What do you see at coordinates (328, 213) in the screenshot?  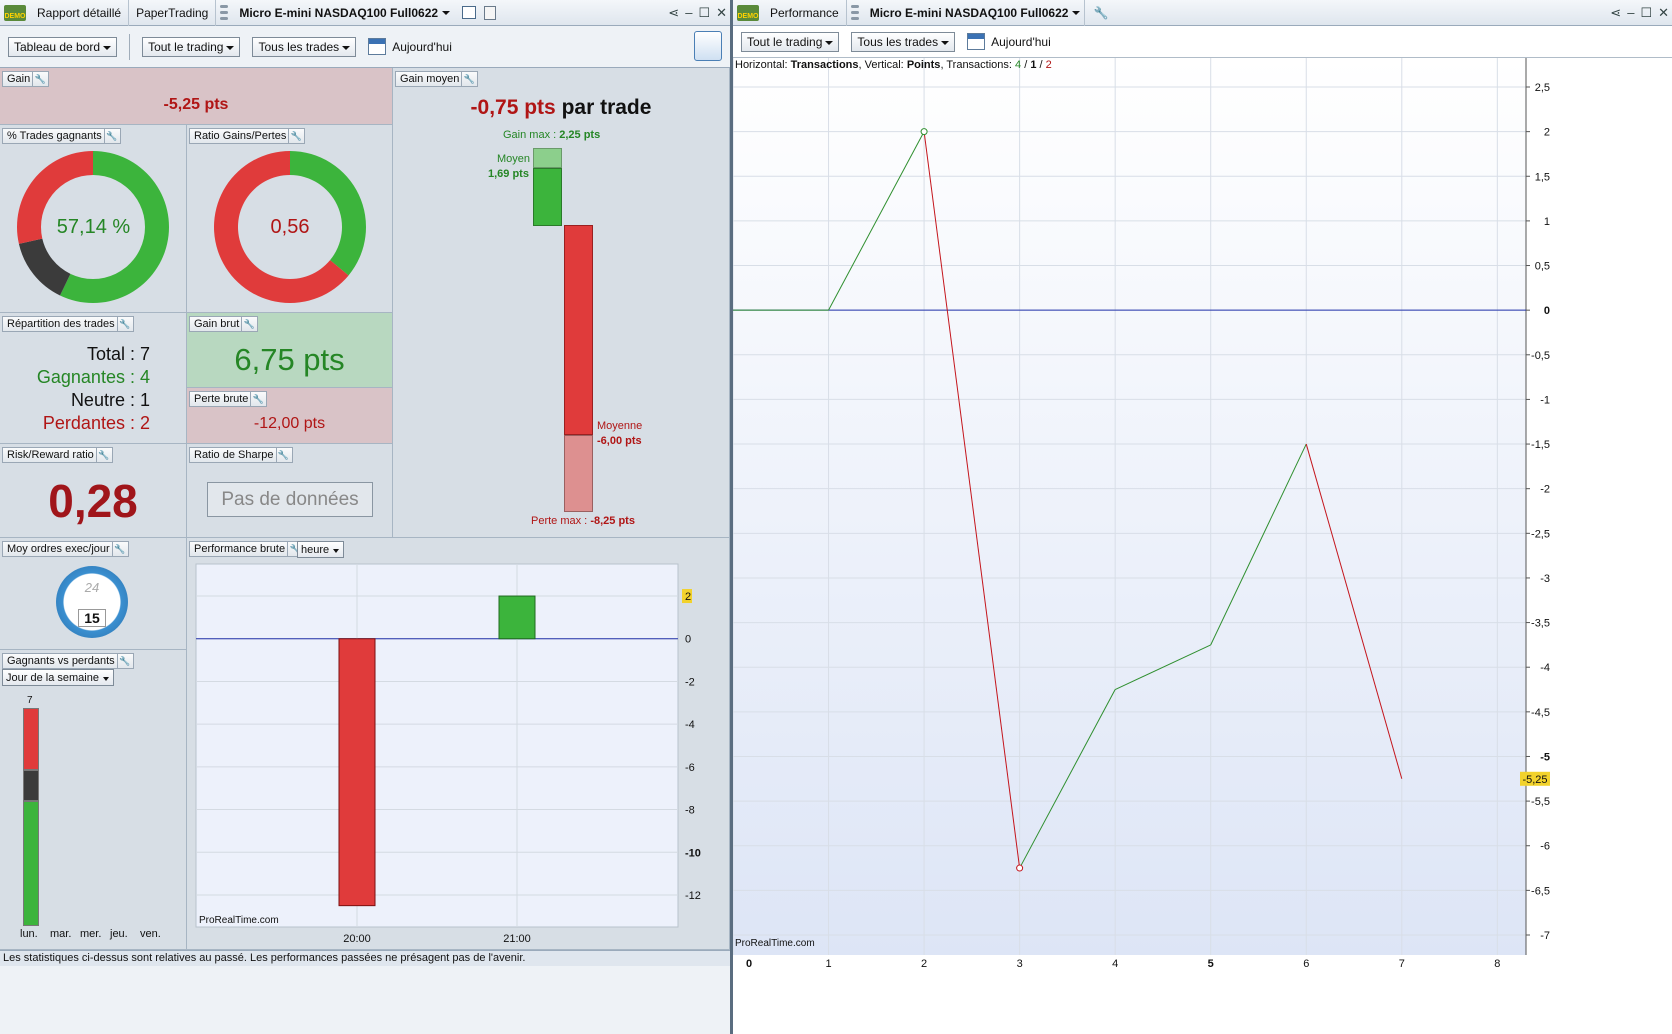 I see `gain-segment` at bounding box center [328, 213].